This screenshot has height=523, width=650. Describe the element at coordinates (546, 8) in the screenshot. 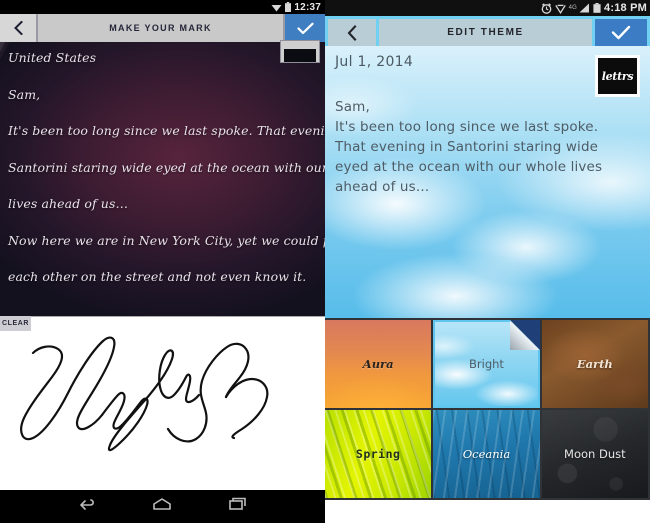

I see `alarm-icon` at that location.